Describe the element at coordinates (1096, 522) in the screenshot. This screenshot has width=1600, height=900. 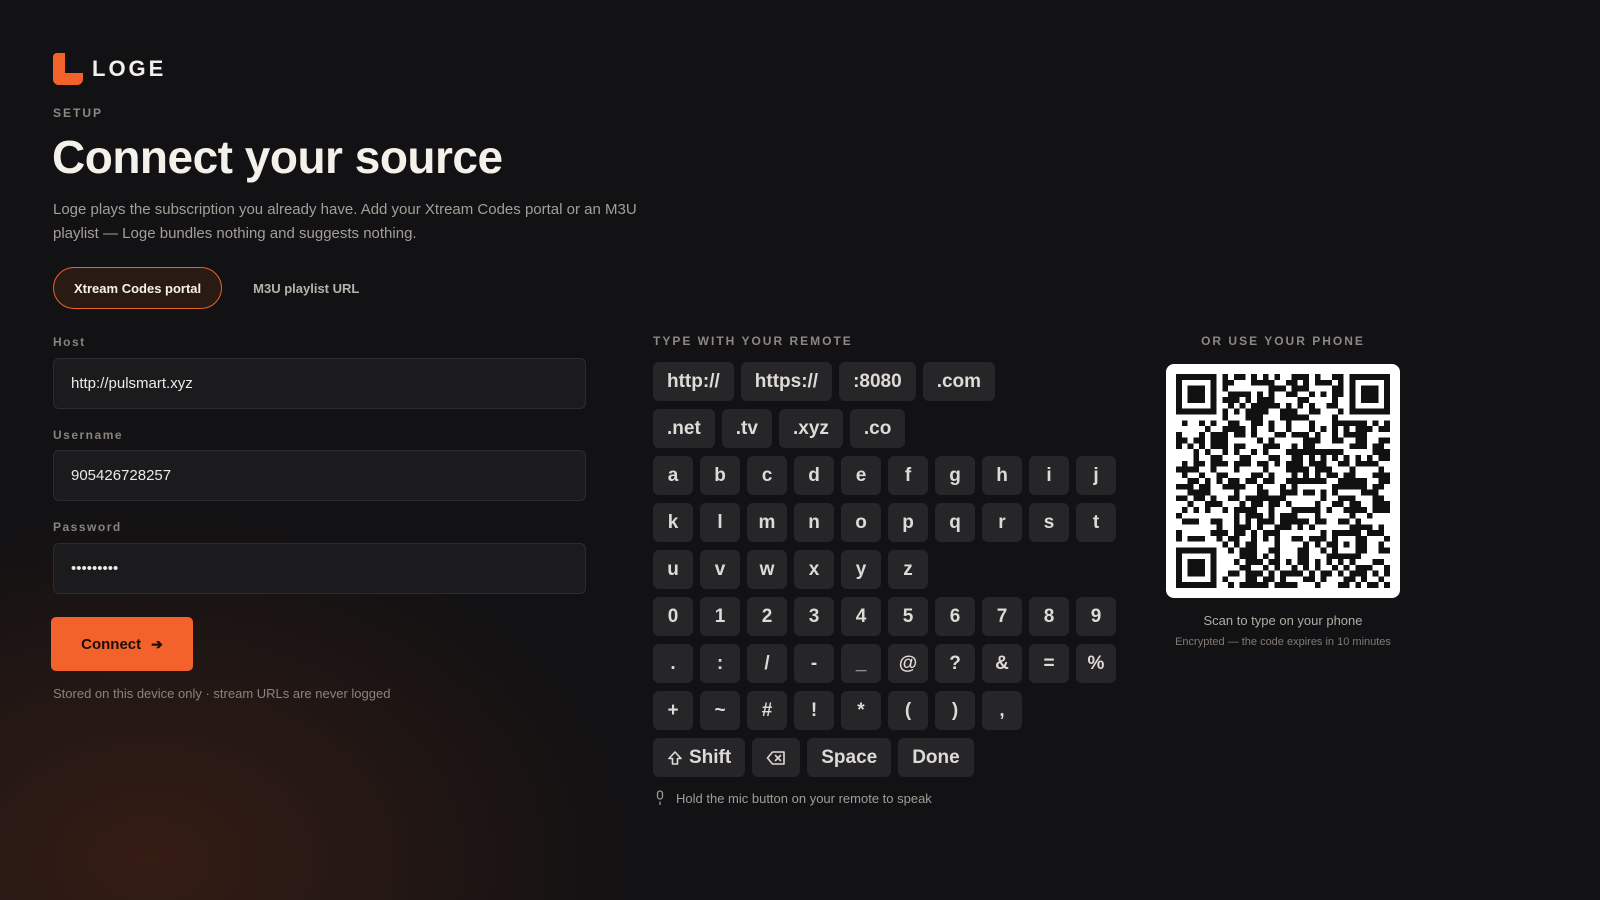
I see `key-letters-row2: t` at that location.